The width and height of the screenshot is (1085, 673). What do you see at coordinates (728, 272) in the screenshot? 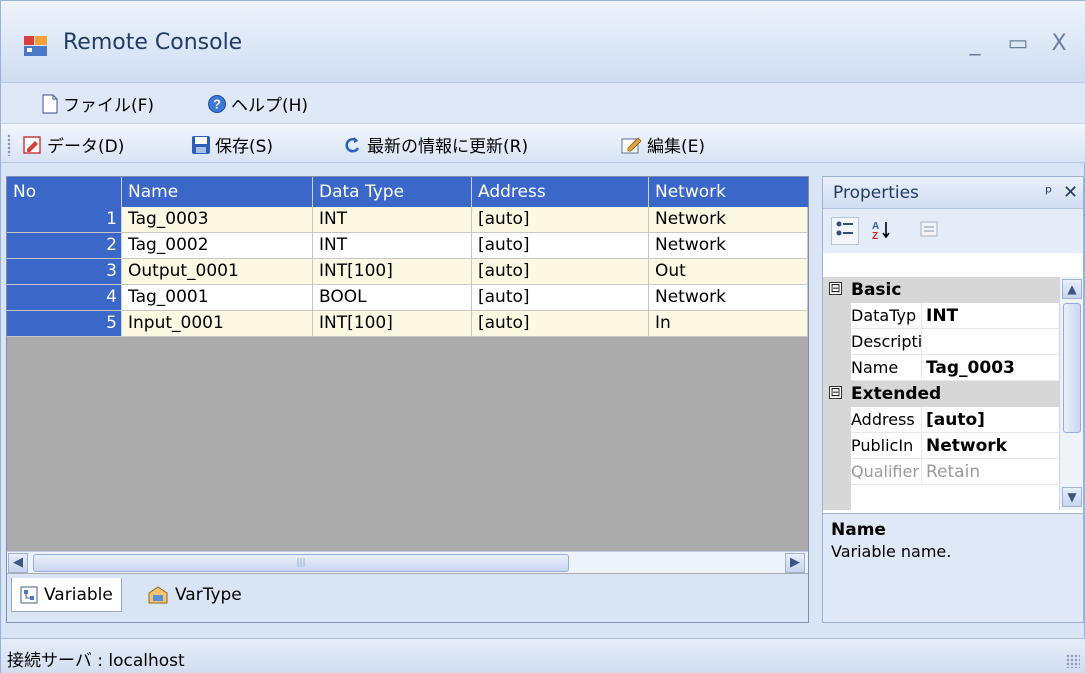
I see `cell-network: Out` at bounding box center [728, 272].